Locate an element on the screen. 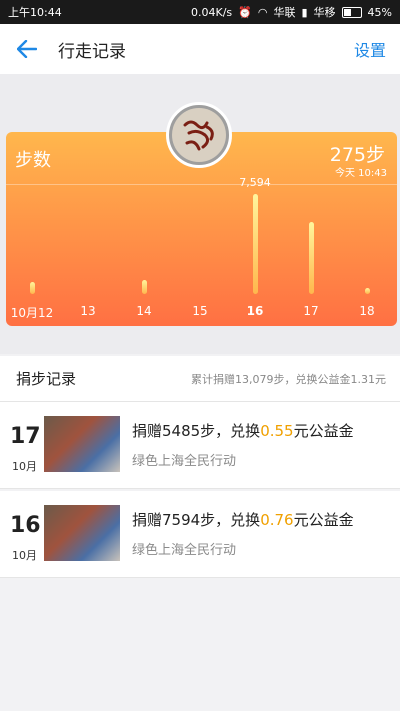 The width and height of the screenshot is (400, 711). avatar is located at coordinates (199, 135).